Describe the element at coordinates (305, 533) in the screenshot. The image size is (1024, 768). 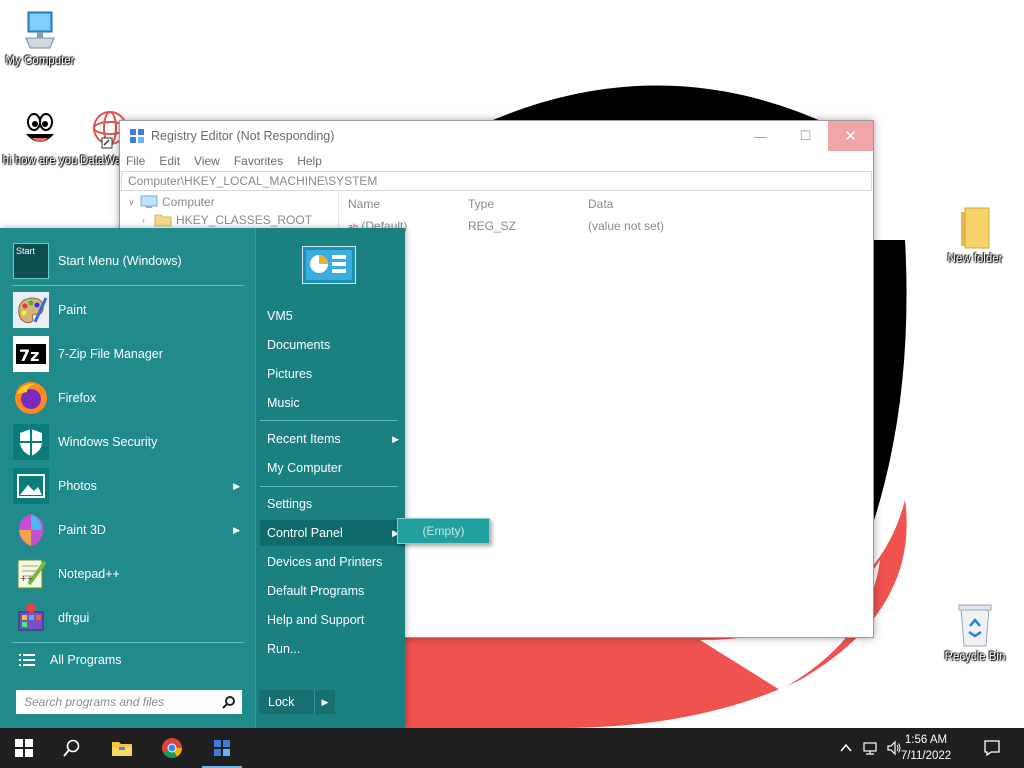
I see `link-label: Control Panel` at that location.